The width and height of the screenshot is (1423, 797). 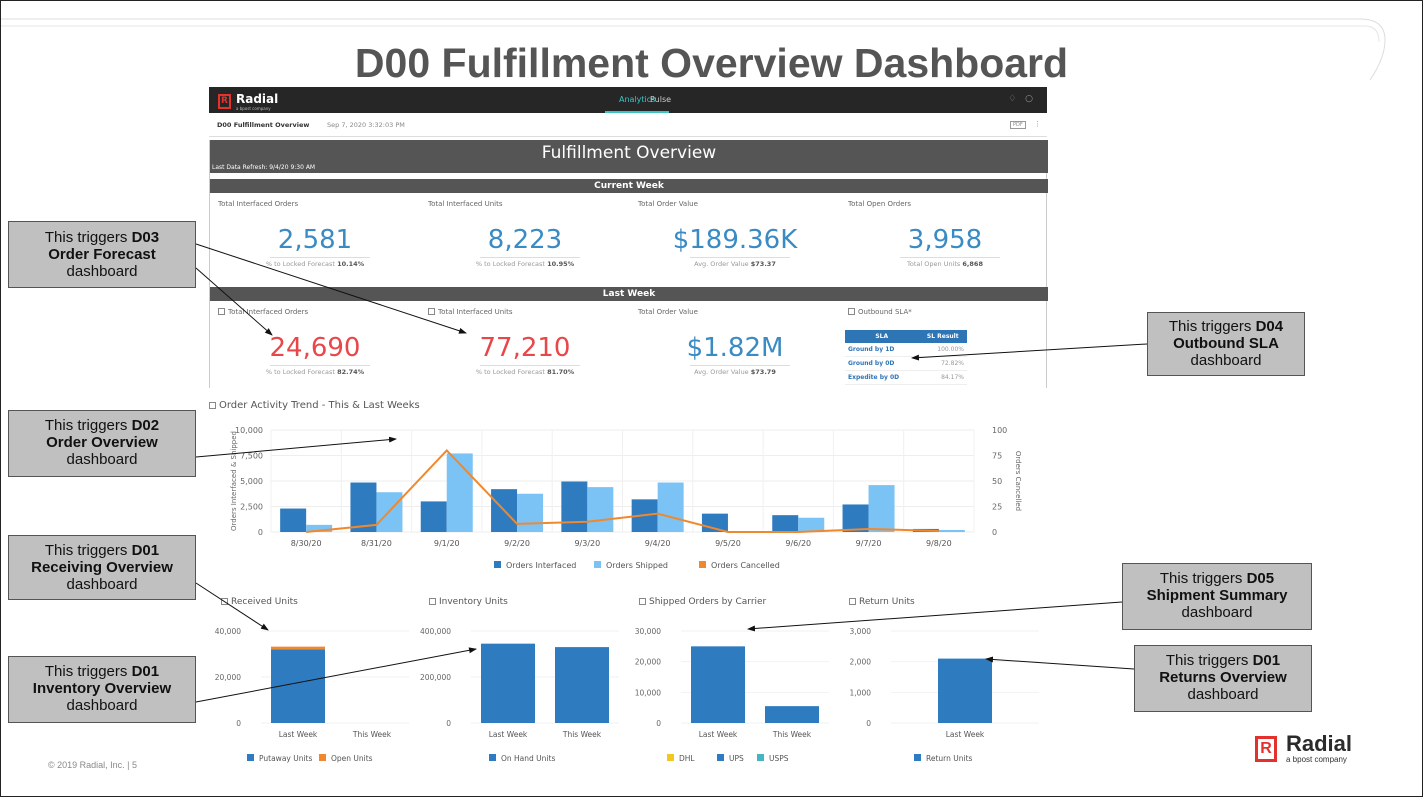 I want to click on x-tick-label: 9/8/20, so click(x=939, y=543).